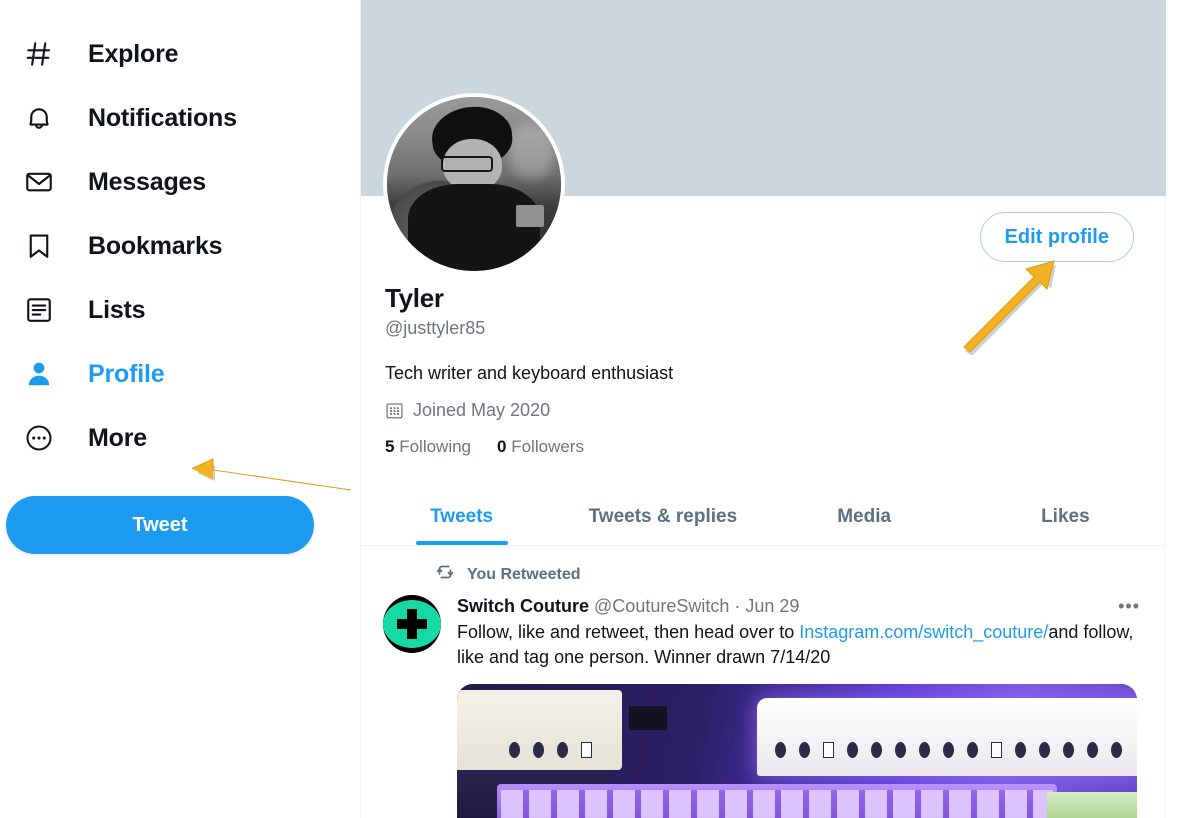  What do you see at coordinates (126, 373) in the screenshot?
I see `sidebar-item-label: Profile` at bounding box center [126, 373].